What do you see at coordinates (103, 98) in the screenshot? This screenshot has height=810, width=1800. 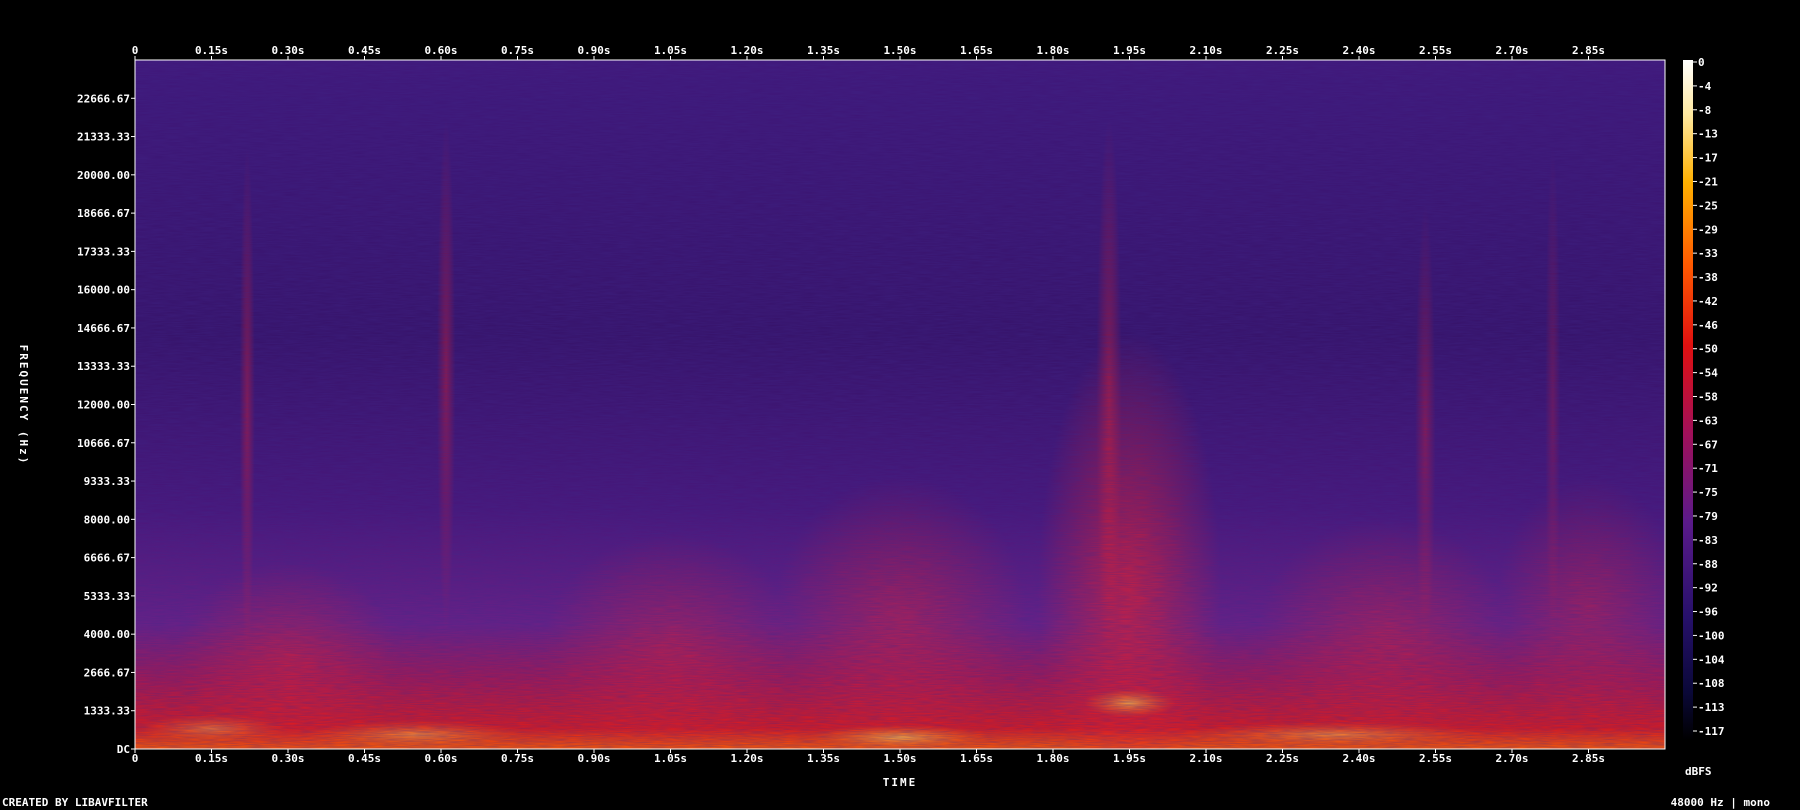 I see `y-tick-label: 22666.67` at bounding box center [103, 98].